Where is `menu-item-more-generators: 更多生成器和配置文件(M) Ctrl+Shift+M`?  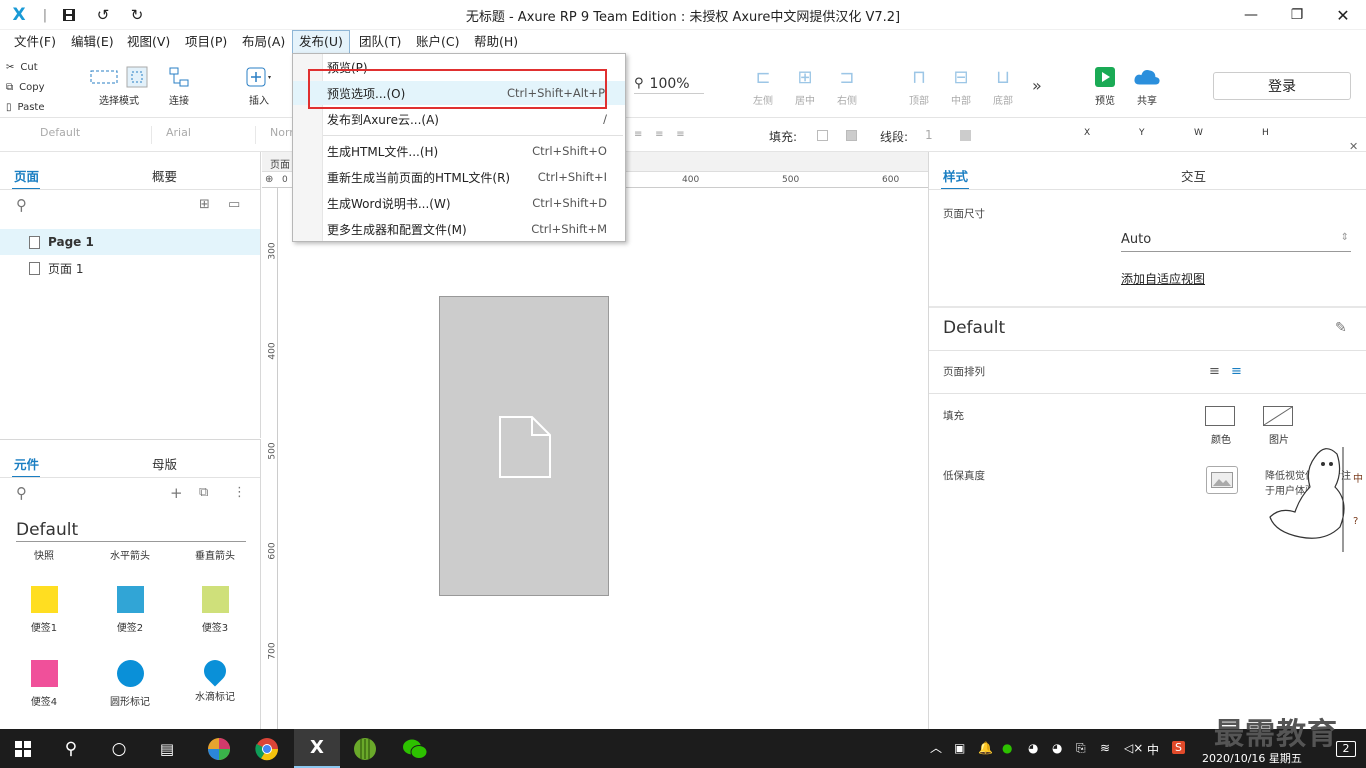 menu-item-more-generators: 更多生成器和配置文件(M) Ctrl+Shift+M is located at coordinates (459, 229).